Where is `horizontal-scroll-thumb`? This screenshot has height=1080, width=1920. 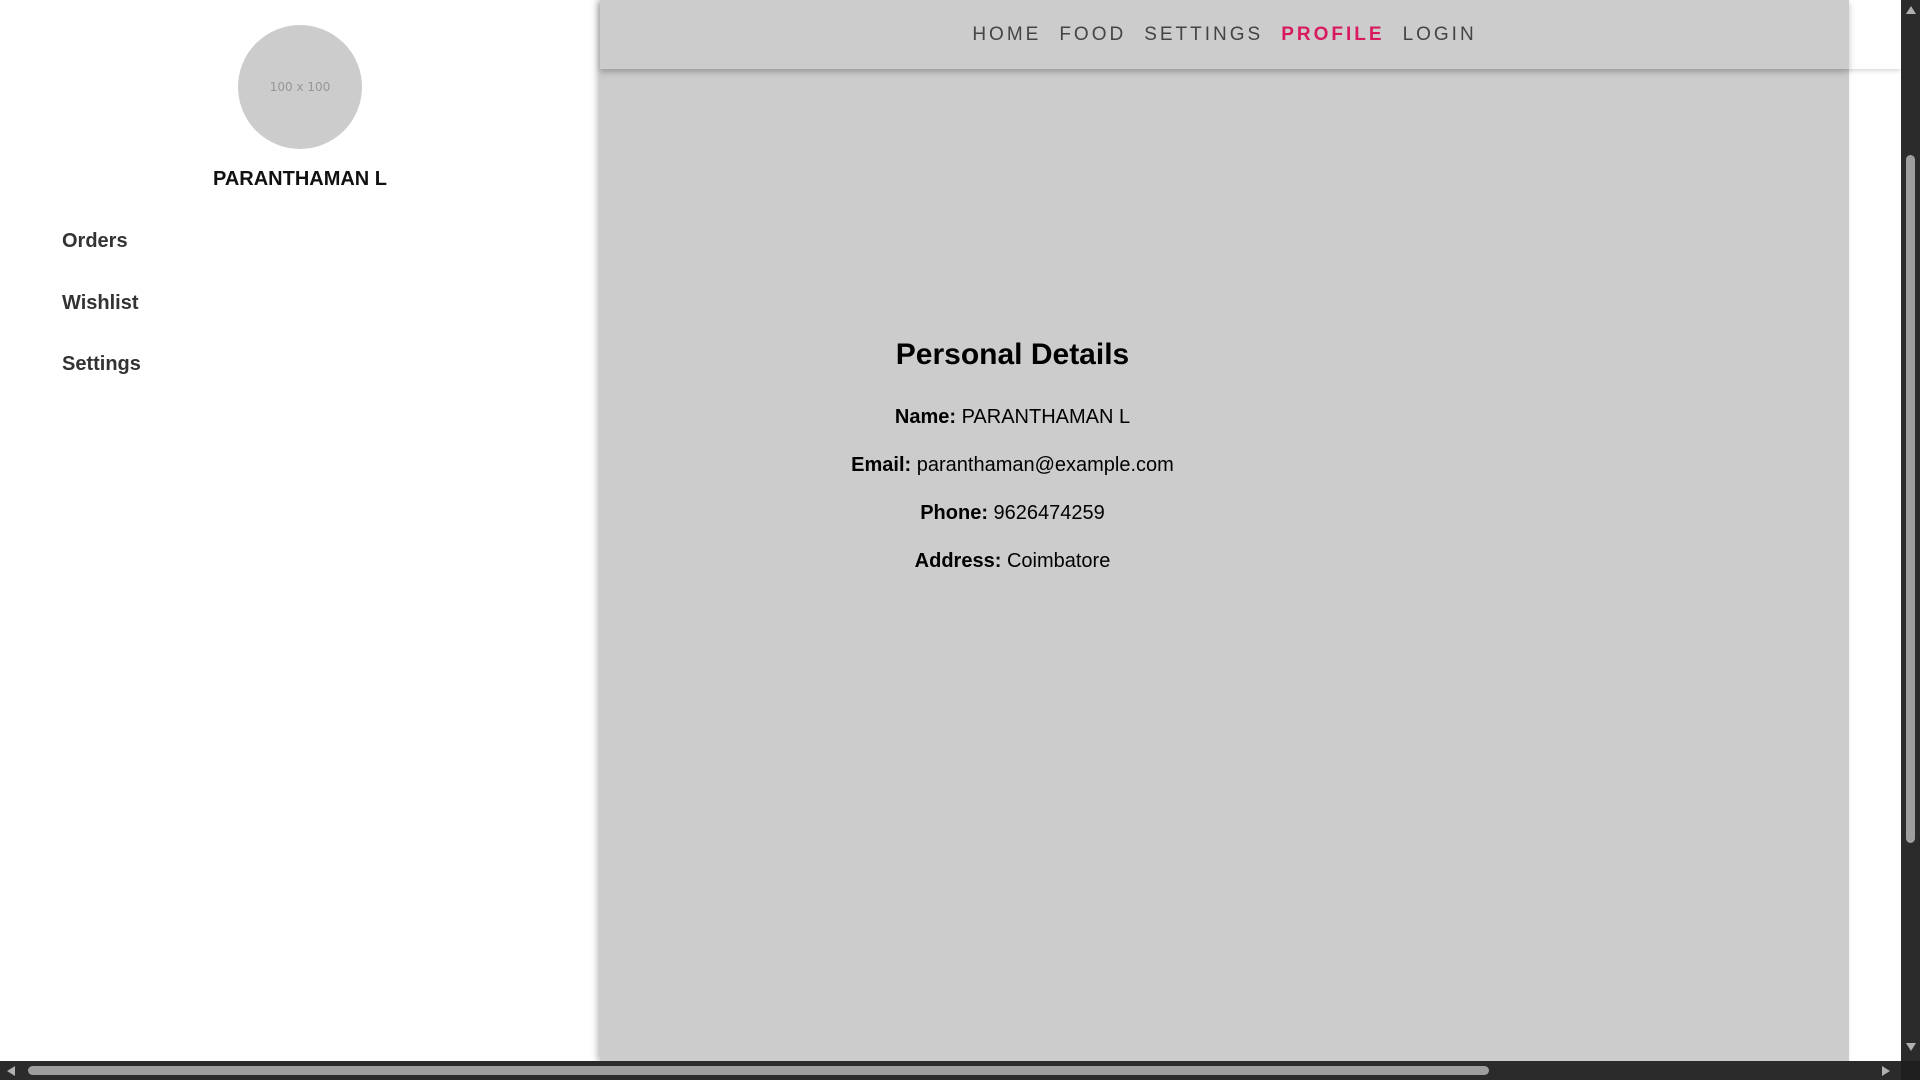 horizontal-scroll-thumb is located at coordinates (758, 1070).